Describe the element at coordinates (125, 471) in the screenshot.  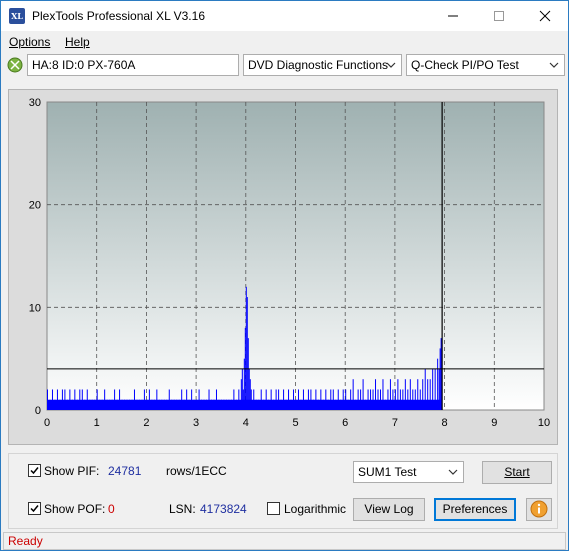
I see `pif-value: 24781` at that location.